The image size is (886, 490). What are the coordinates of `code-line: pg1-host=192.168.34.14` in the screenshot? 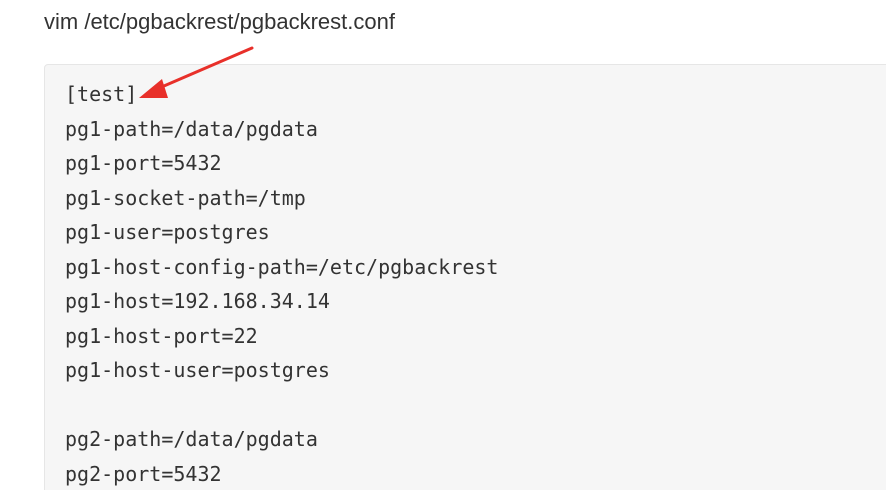 It's located at (197, 301).